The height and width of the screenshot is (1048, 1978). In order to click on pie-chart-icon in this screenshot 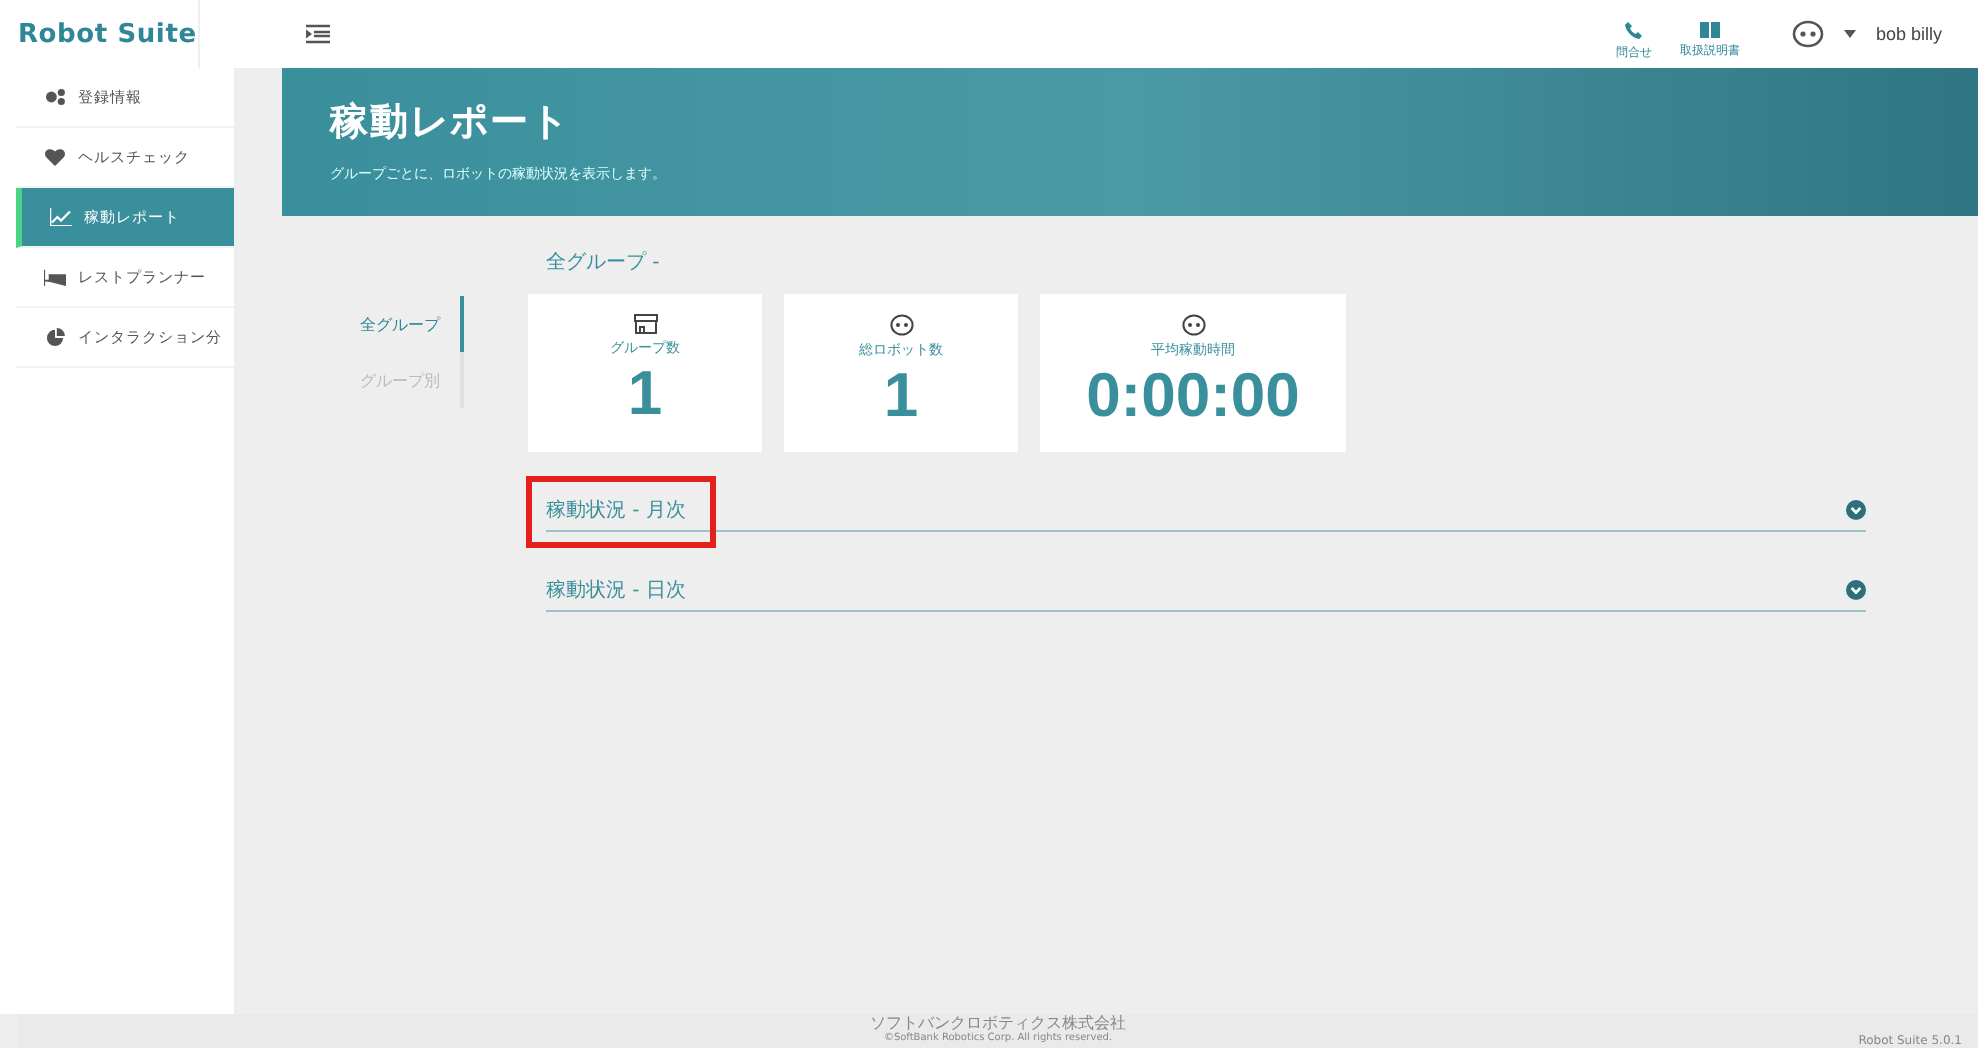, I will do `click(55, 337)`.